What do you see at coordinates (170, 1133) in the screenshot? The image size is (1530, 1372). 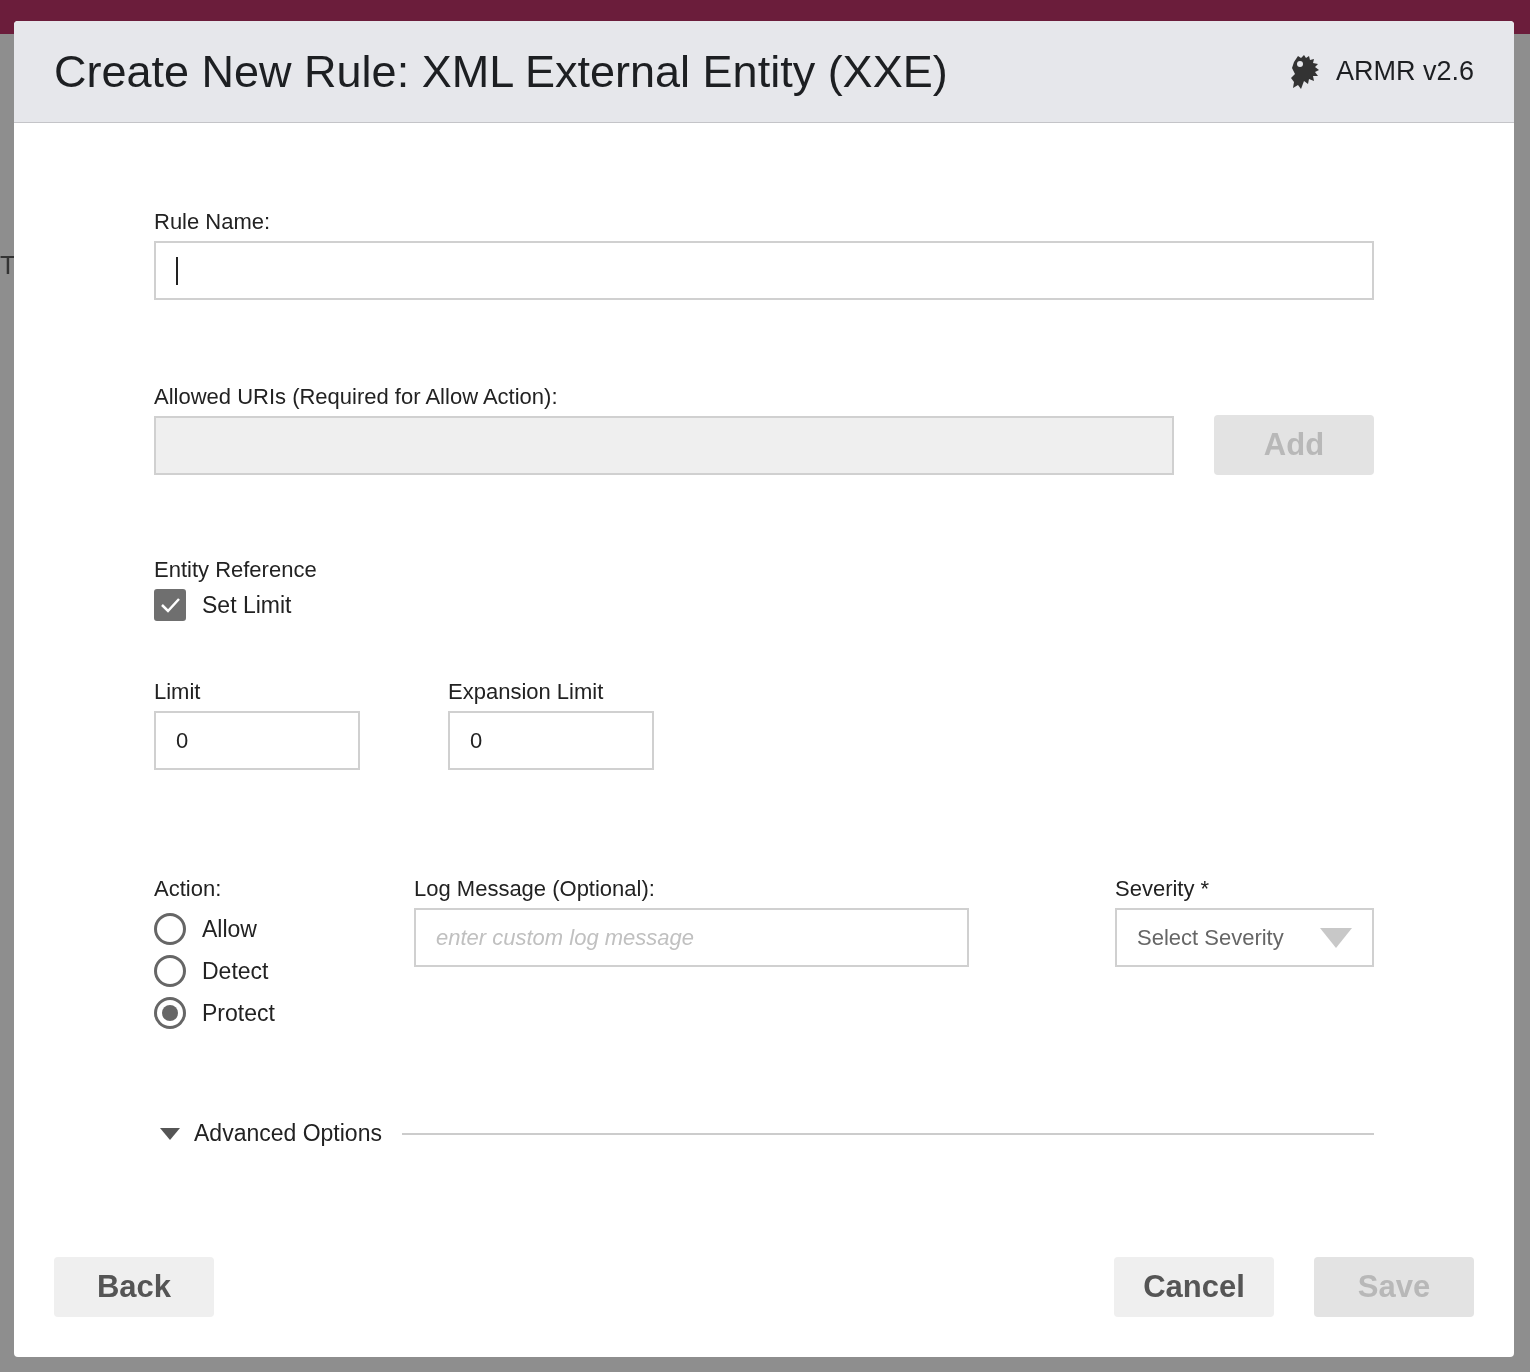 I see `caret-icon` at bounding box center [170, 1133].